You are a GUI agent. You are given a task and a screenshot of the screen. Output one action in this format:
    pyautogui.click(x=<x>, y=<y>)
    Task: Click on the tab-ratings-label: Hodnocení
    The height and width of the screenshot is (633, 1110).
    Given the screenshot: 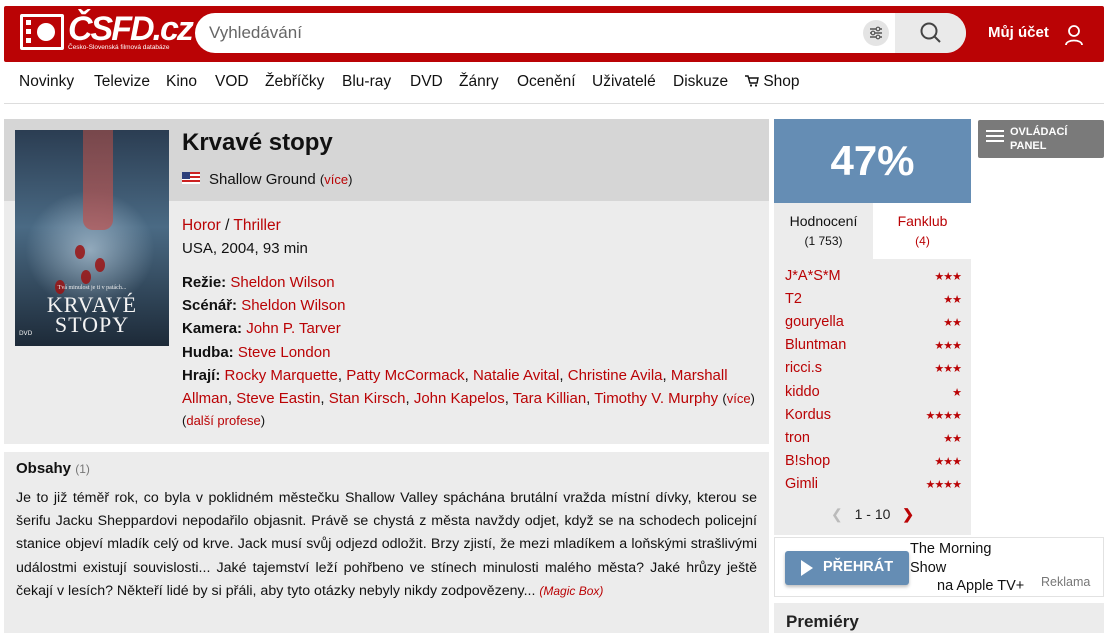 What is the action you would take?
    pyautogui.click(x=823, y=221)
    